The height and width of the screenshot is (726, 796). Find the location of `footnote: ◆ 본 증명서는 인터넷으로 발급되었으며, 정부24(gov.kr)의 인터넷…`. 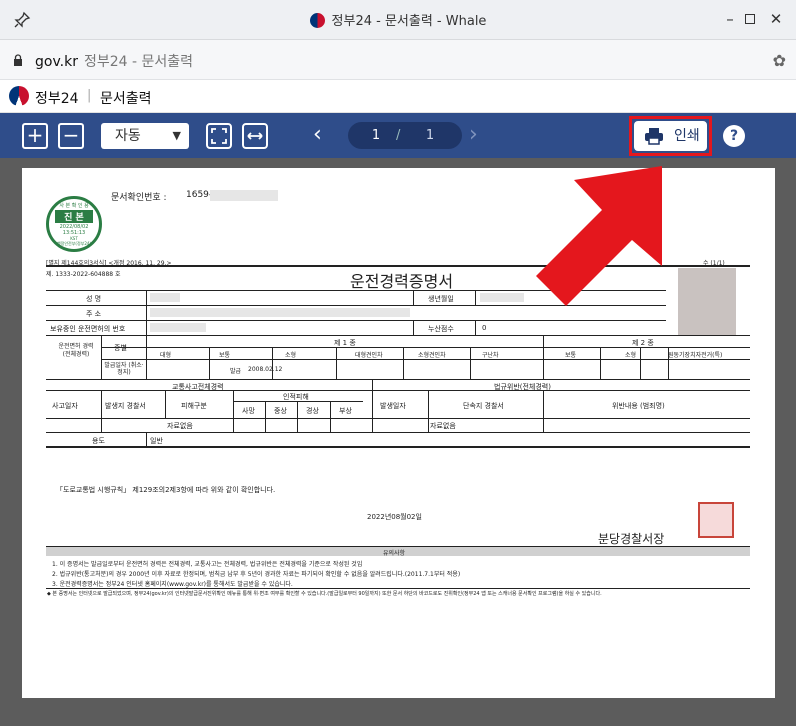

footnote: ◆ 본 증명서는 인터넷으로 발급되었으며, 정부24(gov.kr)의 인터넷… is located at coordinates (324, 594).